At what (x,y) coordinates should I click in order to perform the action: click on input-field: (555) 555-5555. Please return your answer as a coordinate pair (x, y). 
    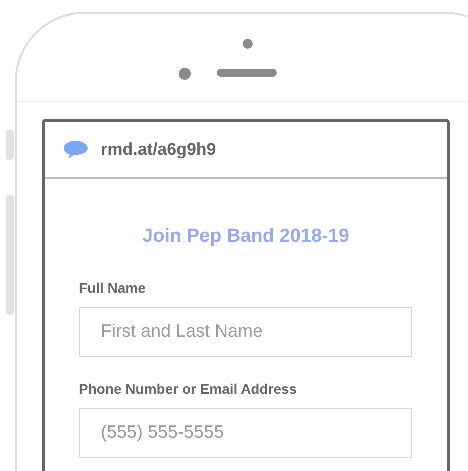
    Looking at the image, I should click on (245, 433).